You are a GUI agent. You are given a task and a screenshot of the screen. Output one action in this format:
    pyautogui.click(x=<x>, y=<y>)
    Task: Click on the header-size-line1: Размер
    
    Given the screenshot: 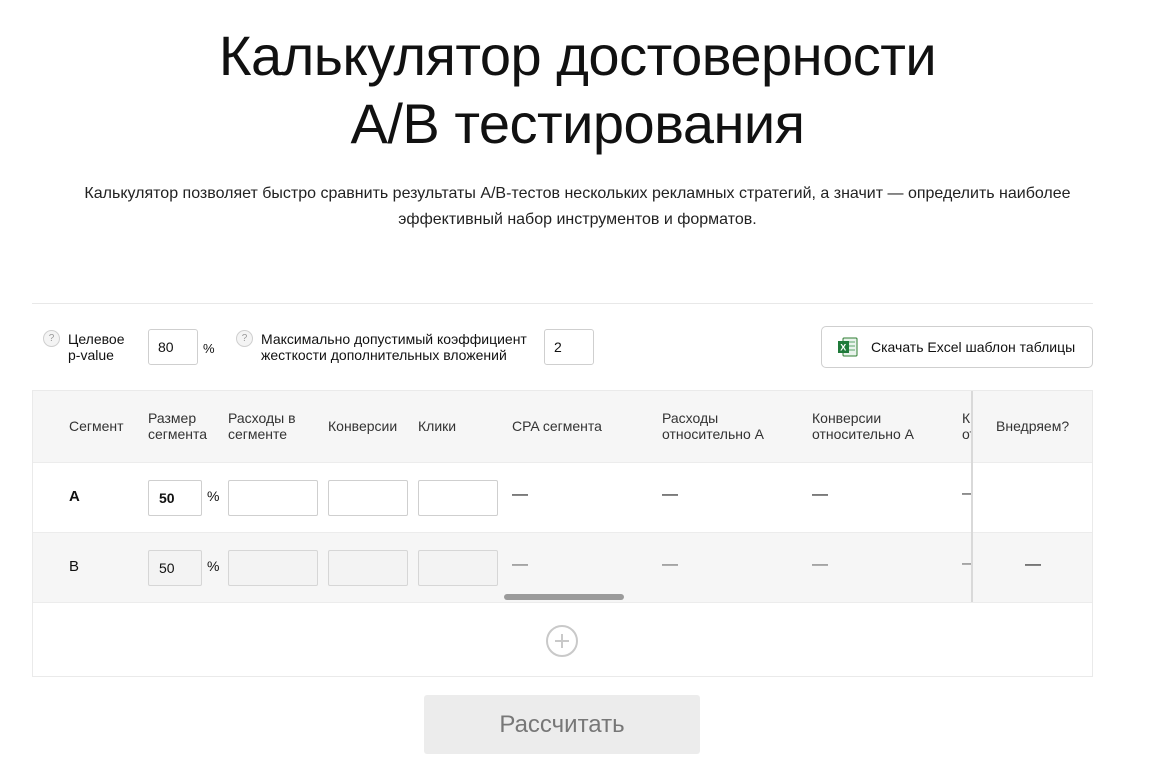 What is the action you would take?
    pyautogui.click(x=172, y=418)
    